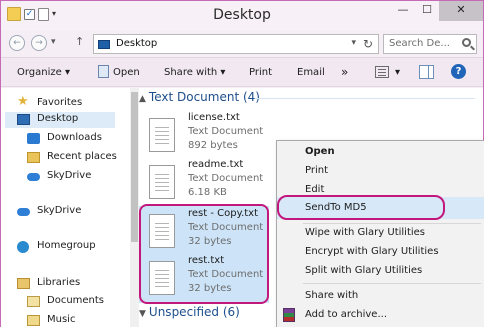 The image size is (484, 327). Describe the element at coordinates (103, 71) in the screenshot. I see `open-icon` at that location.